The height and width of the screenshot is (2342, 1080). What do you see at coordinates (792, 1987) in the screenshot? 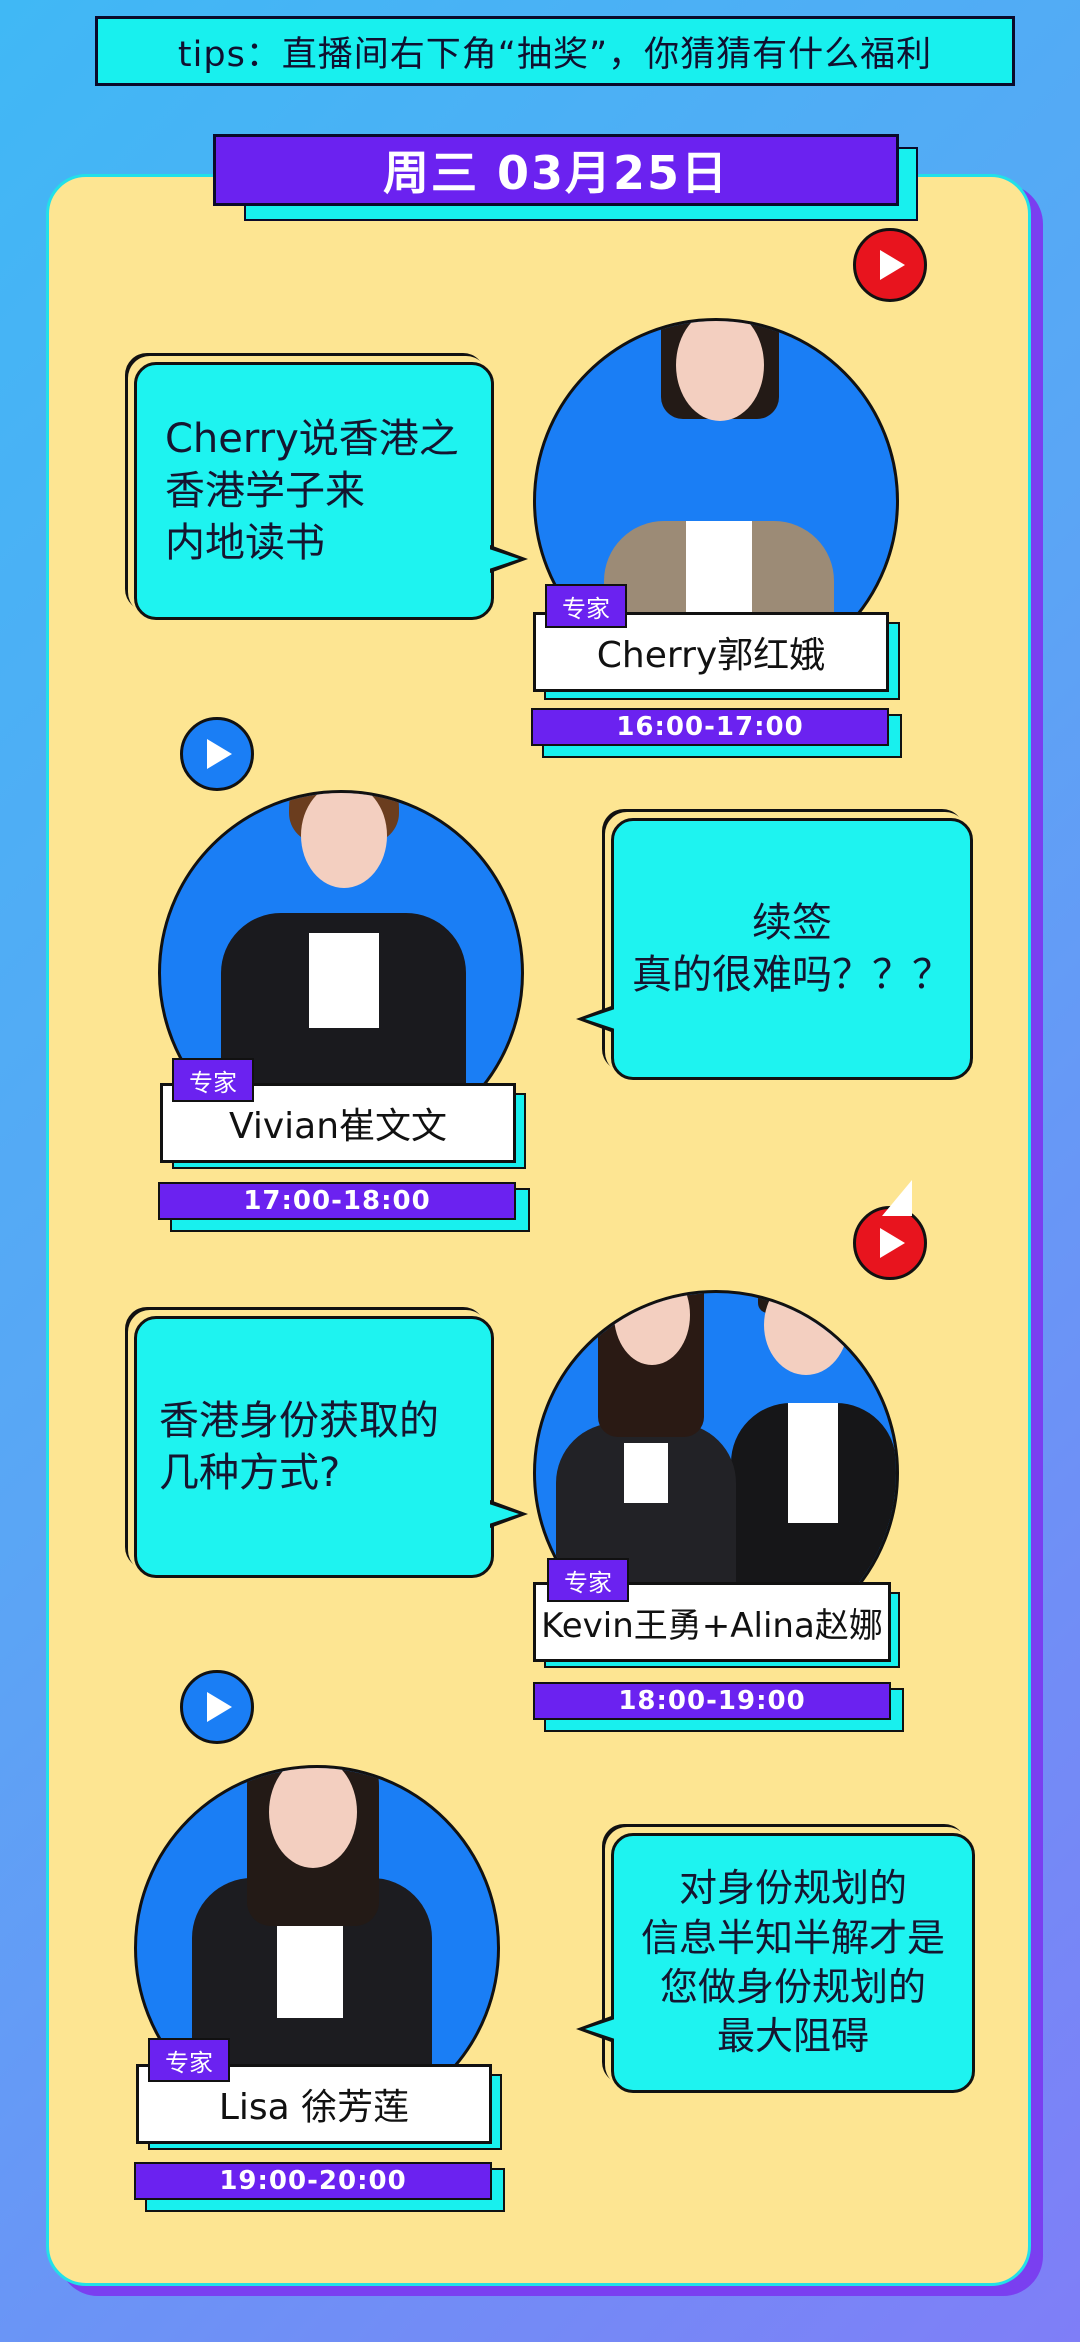
I see `topic-line: 您做身份规划的` at bounding box center [792, 1987].